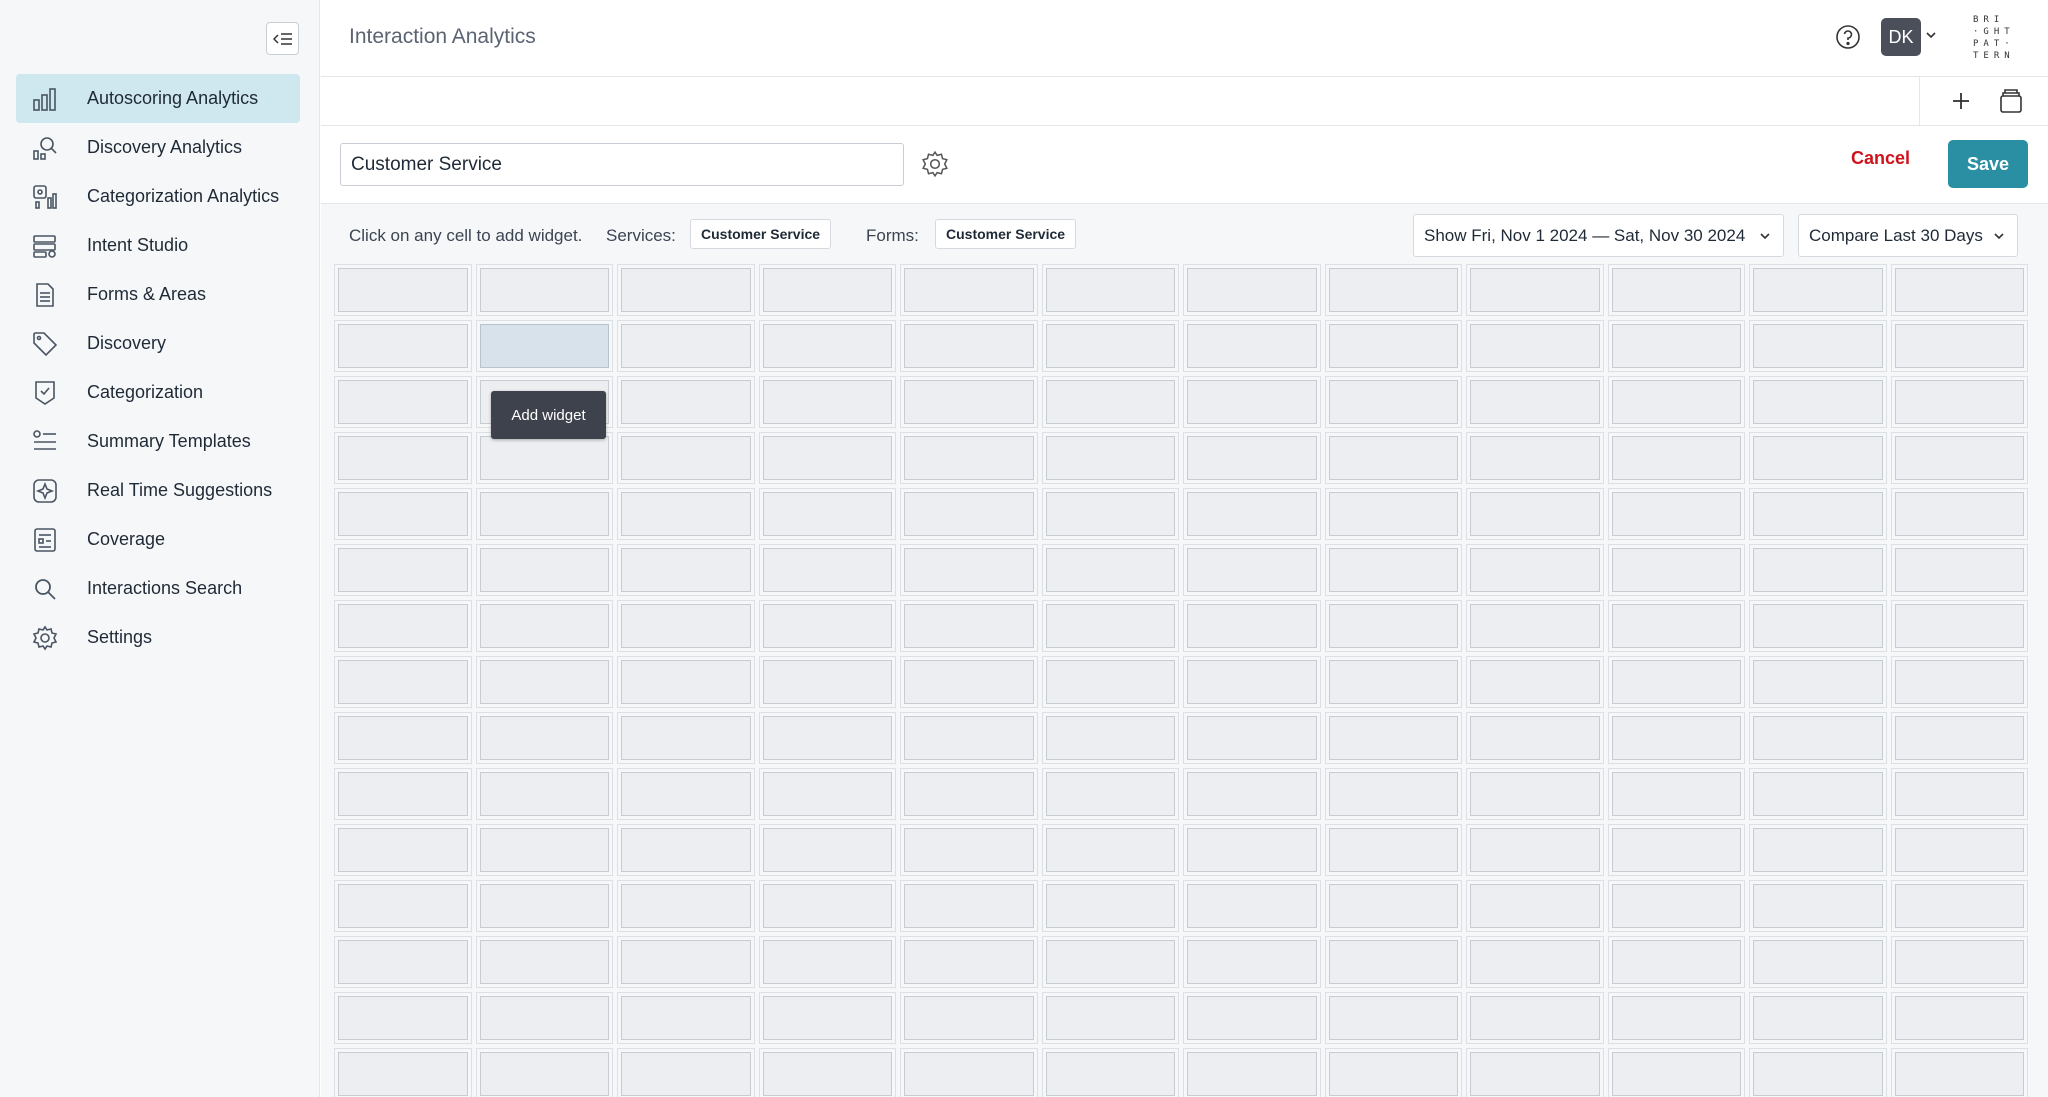 The image size is (2048, 1097). Describe the element at coordinates (158, 294) in the screenshot. I see `sidebar-item-forms-areas: Forms & Areas` at that location.